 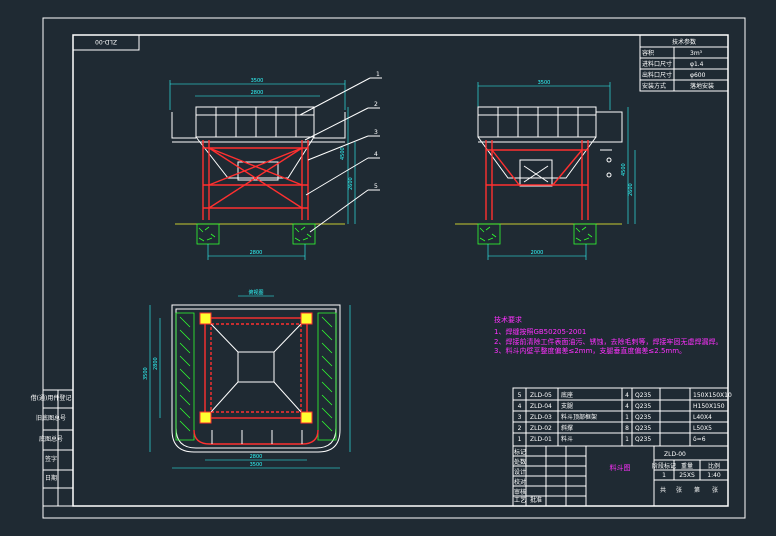 What do you see at coordinates (714, 466) in the screenshot?
I see `tb-right-2: 比例` at bounding box center [714, 466].